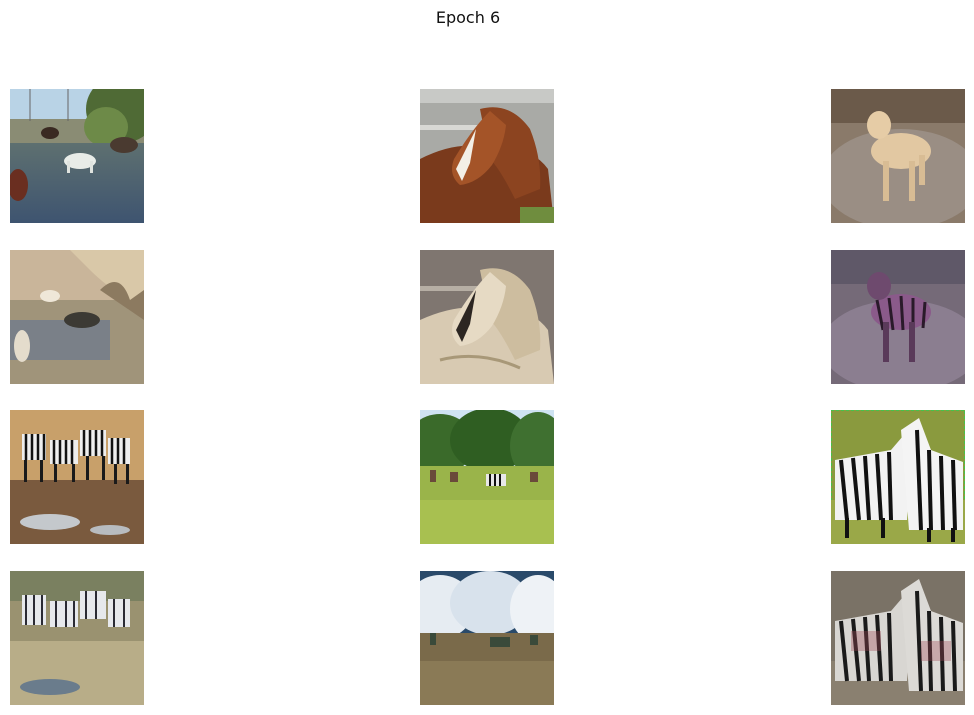 This screenshot has width=974, height=715. What do you see at coordinates (487, 317) in the screenshot?
I see `image-translated-horse-portrait` at bounding box center [487, 317].